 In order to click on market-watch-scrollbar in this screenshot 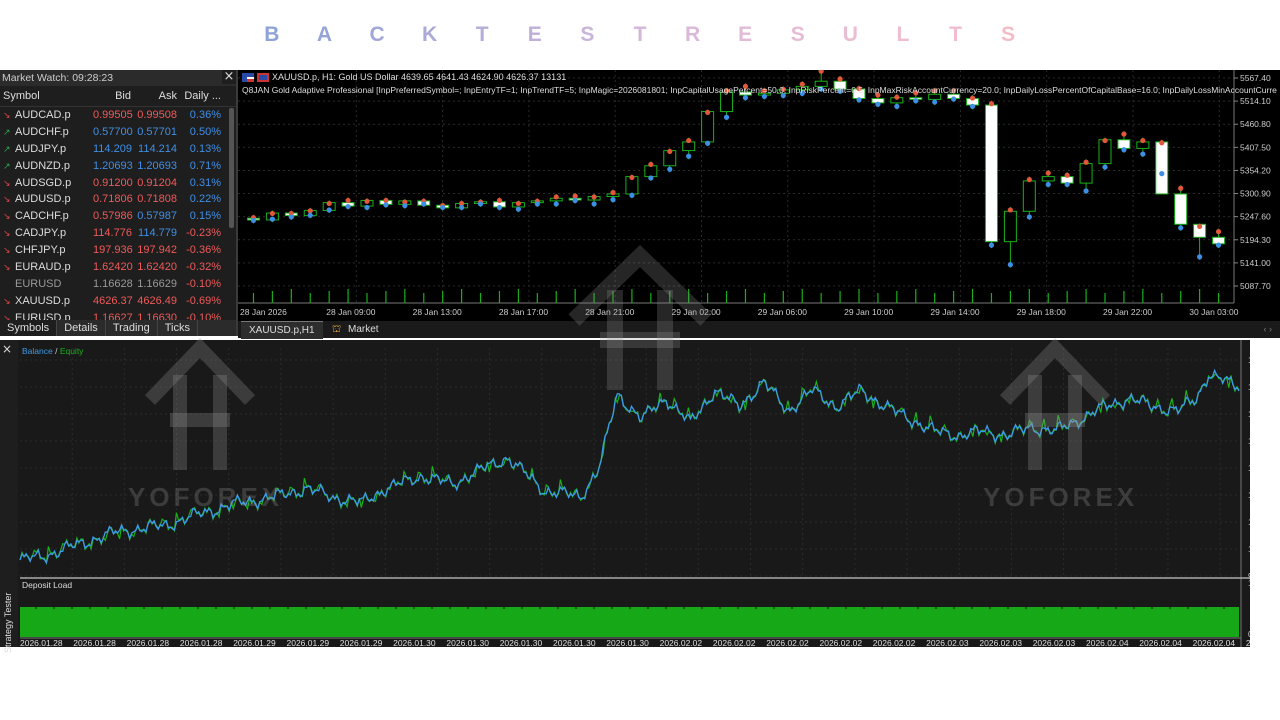, I will do `click(231, 168)`.